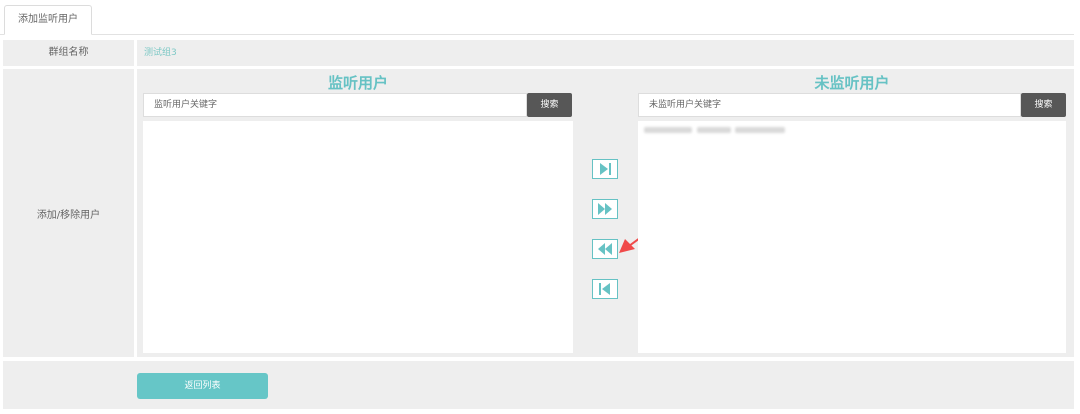 Image resolution: width=1080 pixels, height=414 pixels. I want to click on add-remove-users-label: 添加/移除用户, so click(68, 215).